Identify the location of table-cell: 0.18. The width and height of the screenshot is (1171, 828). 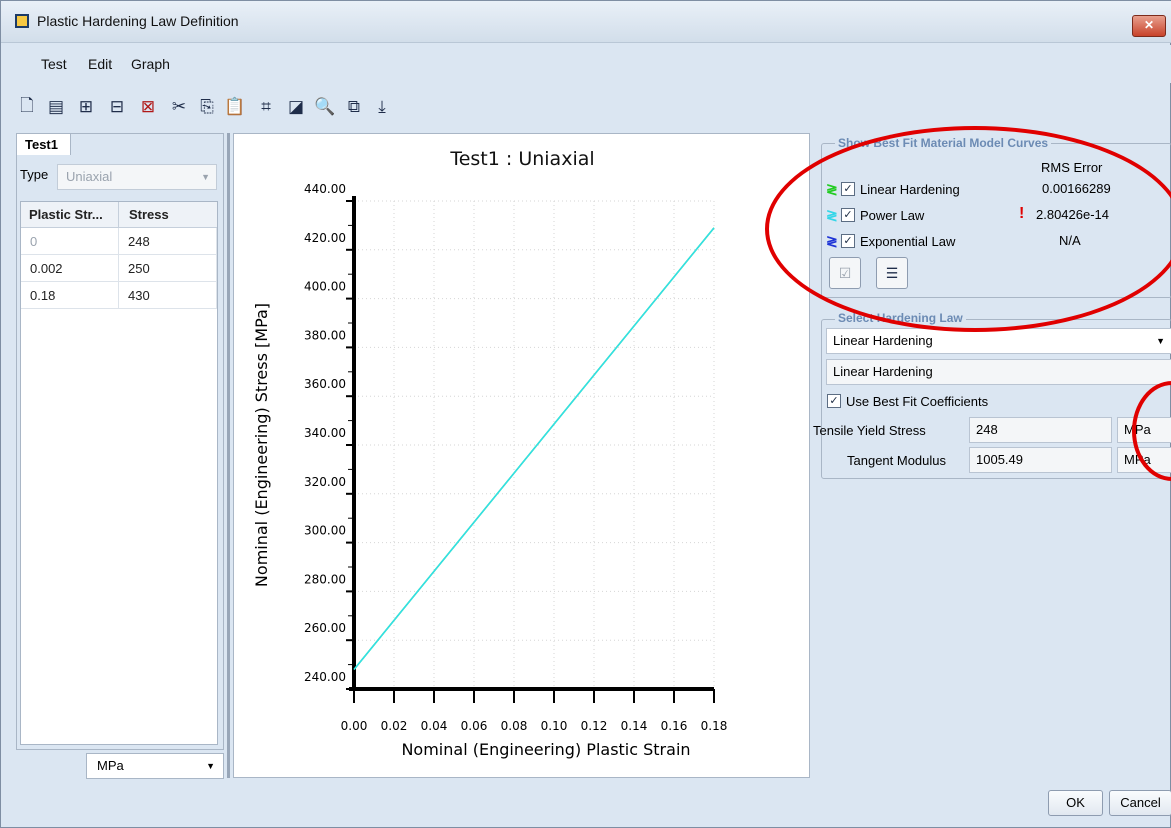
(70, 295).